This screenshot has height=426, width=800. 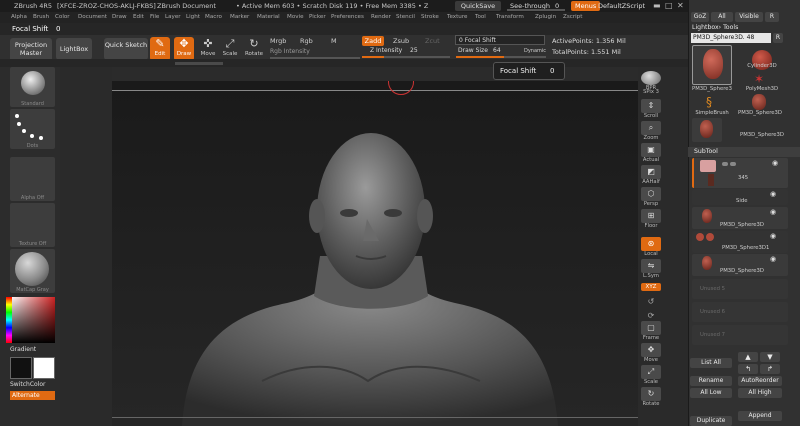 I want to click on brush-thumbnail: Standard, so click(x=32, y=87).